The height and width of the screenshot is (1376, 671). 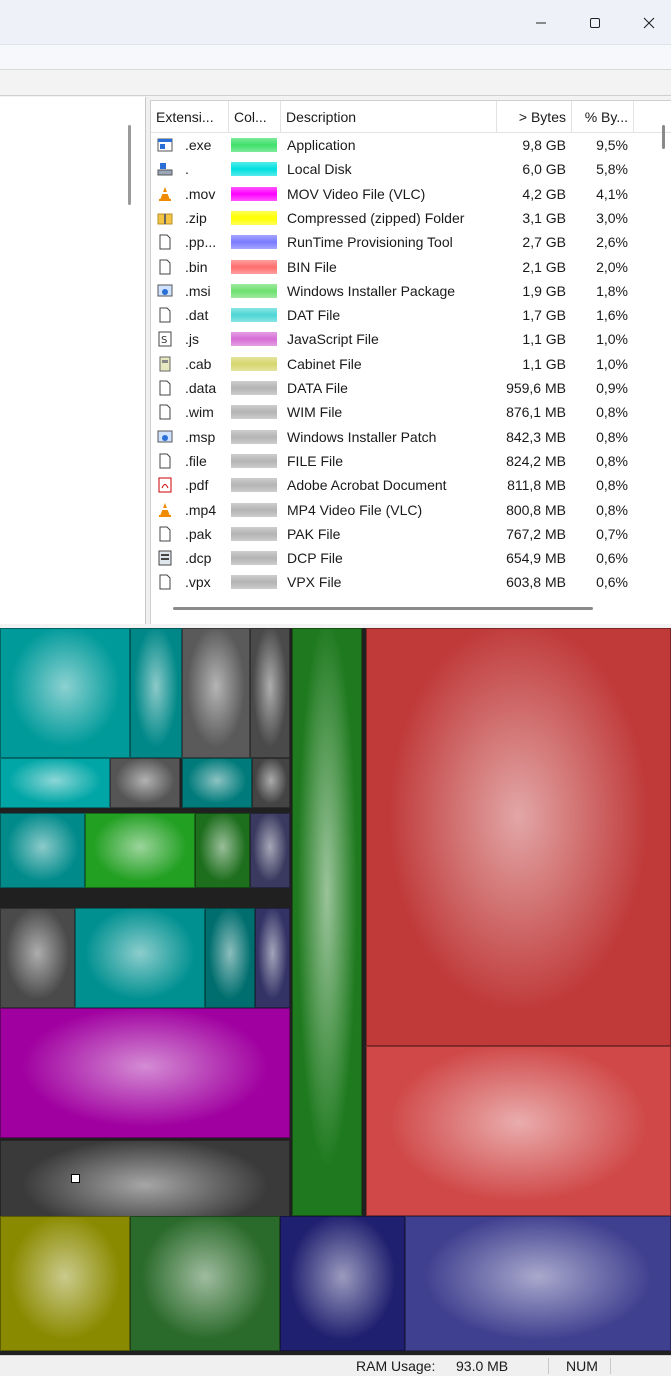 What do you see at coordinates (165, 194) in the screenshot?
I see `vlc-cone-icon` at bounding box center [165, 194].